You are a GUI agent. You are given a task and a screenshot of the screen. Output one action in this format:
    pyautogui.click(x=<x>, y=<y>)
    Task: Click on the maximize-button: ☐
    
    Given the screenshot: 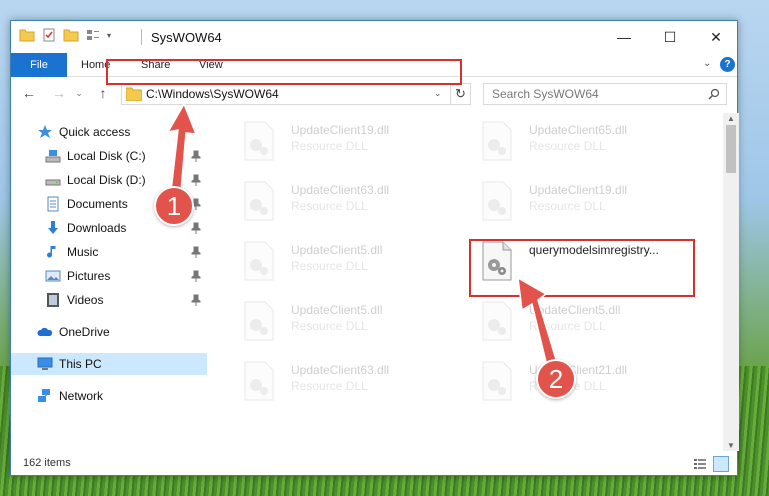 What is the action you would take?
    pyautogui.click(x=670, y=37)
    